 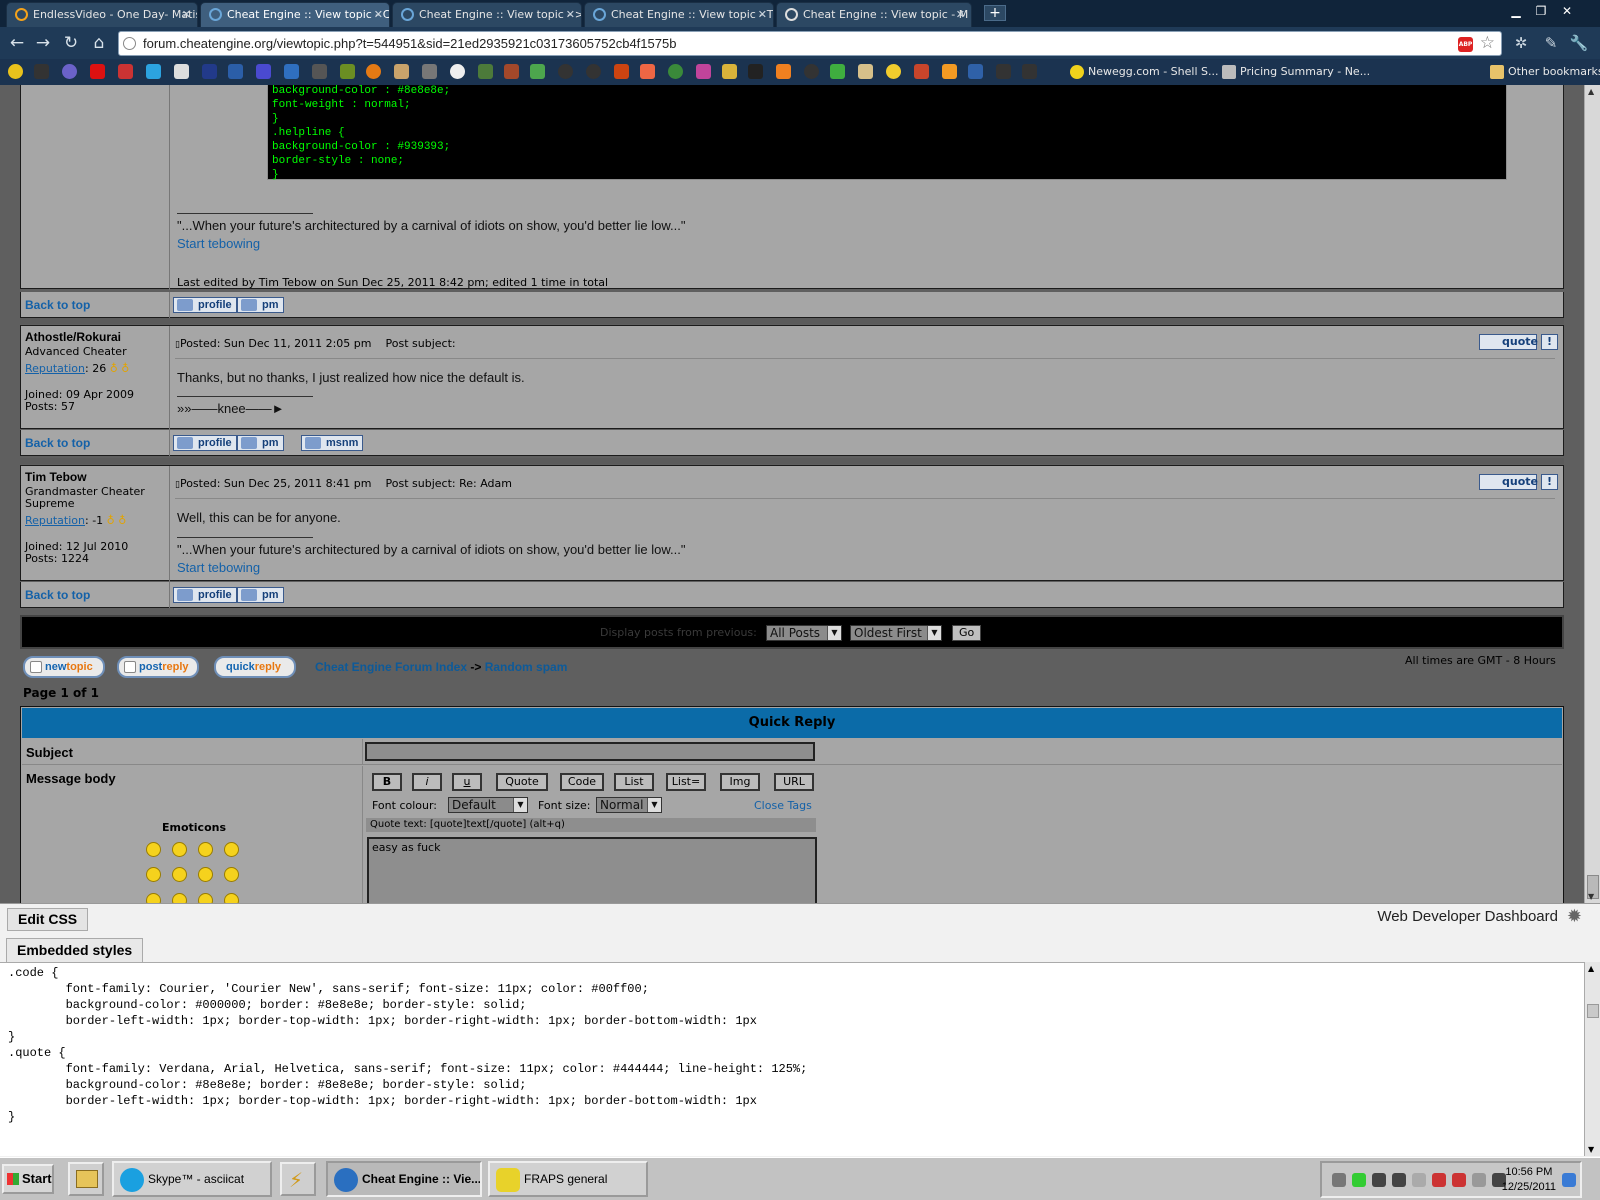 I want to click on edit-css-tab: Edit CSS, so click(x=48, y=919).